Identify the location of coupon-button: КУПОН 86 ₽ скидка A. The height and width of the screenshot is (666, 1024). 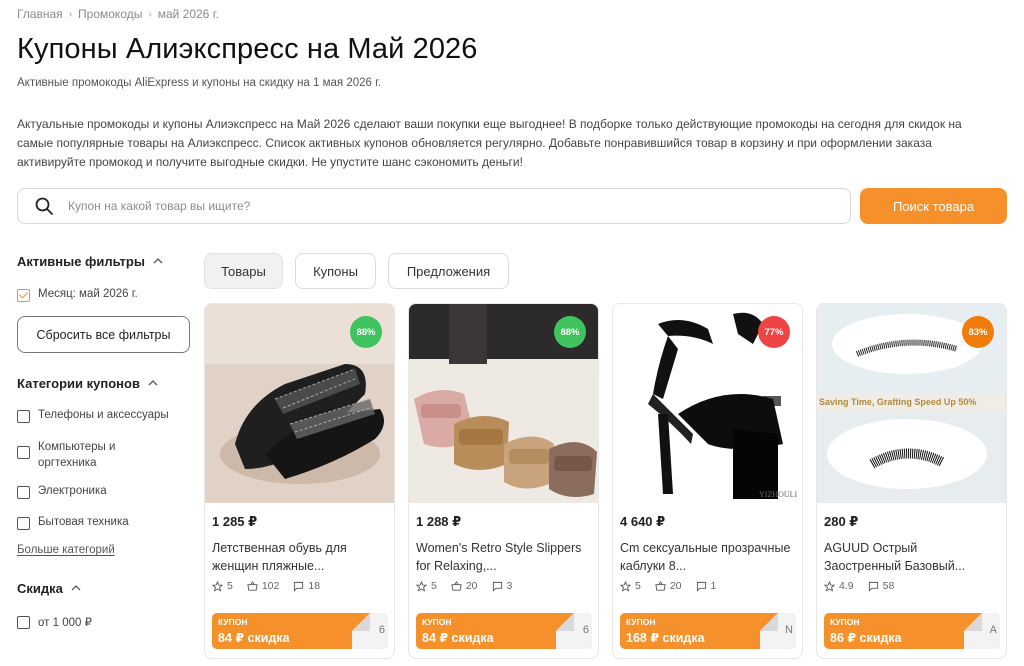
(912, 631).